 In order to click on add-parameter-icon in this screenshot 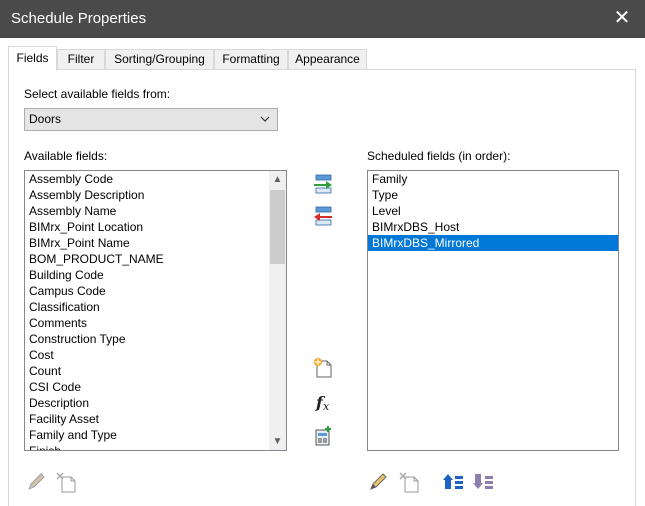, I will do `click(323, 368)`.